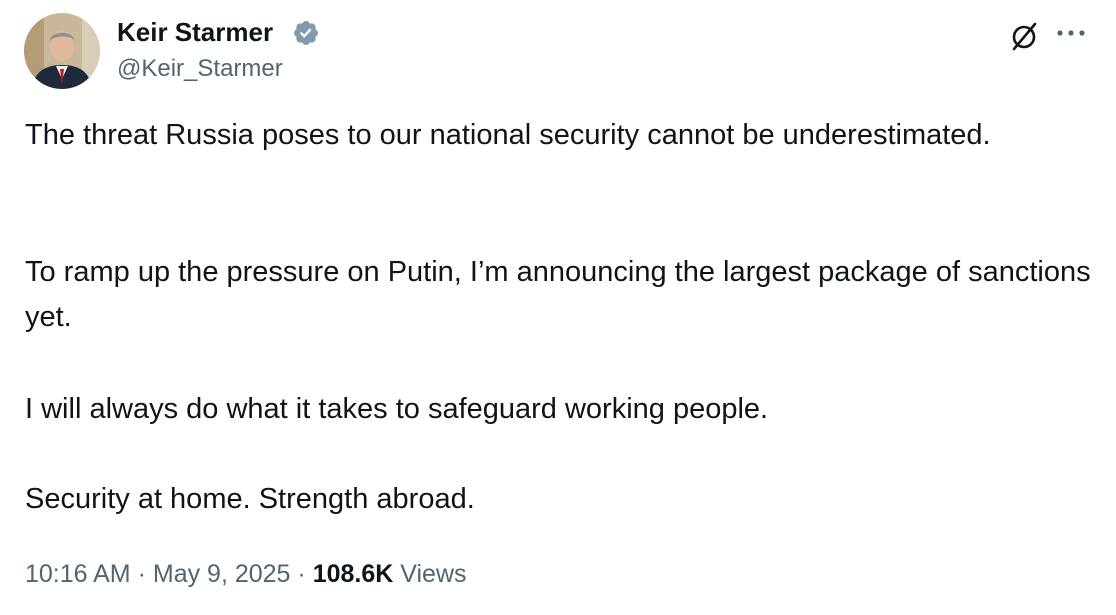 The width and height of the screenshot is (1116, 615). I want to click on tweet-timestamp-link: 10:16 AM · May 9, 2025, so click(157, 574).